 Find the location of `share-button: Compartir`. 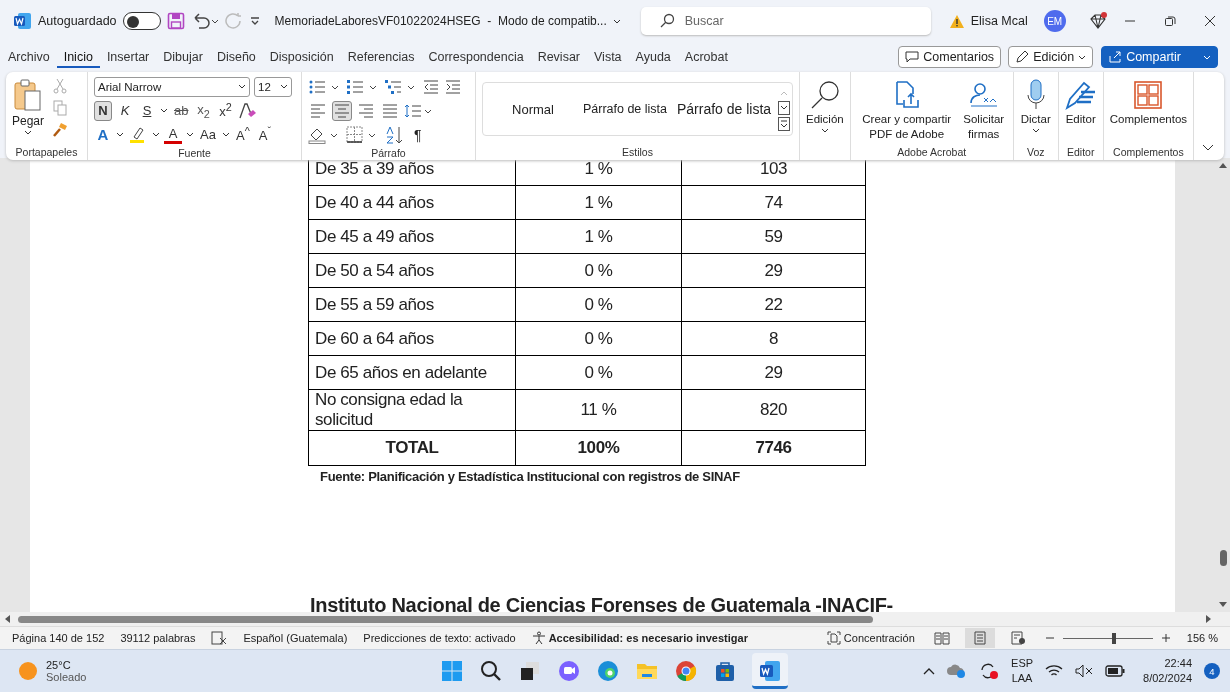

share-button: Compartir is located at coordinates (1159, 57).